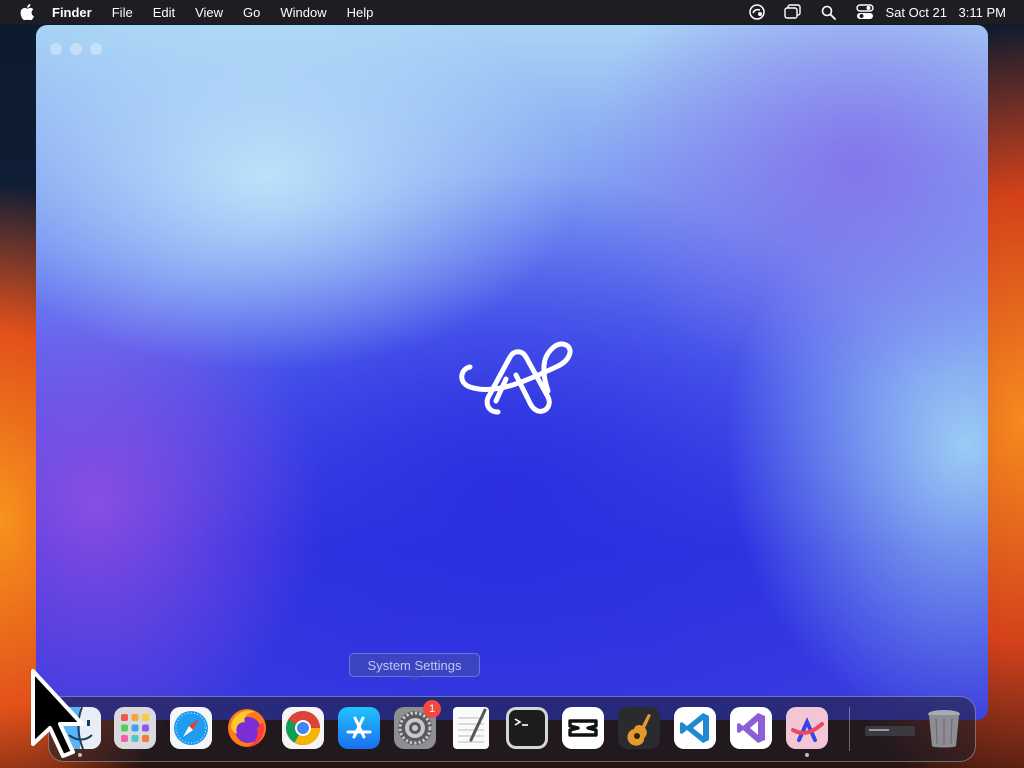 The height and width of the screenshot is (768, 1024). I want to click on dock: 1, so click(512, 729).